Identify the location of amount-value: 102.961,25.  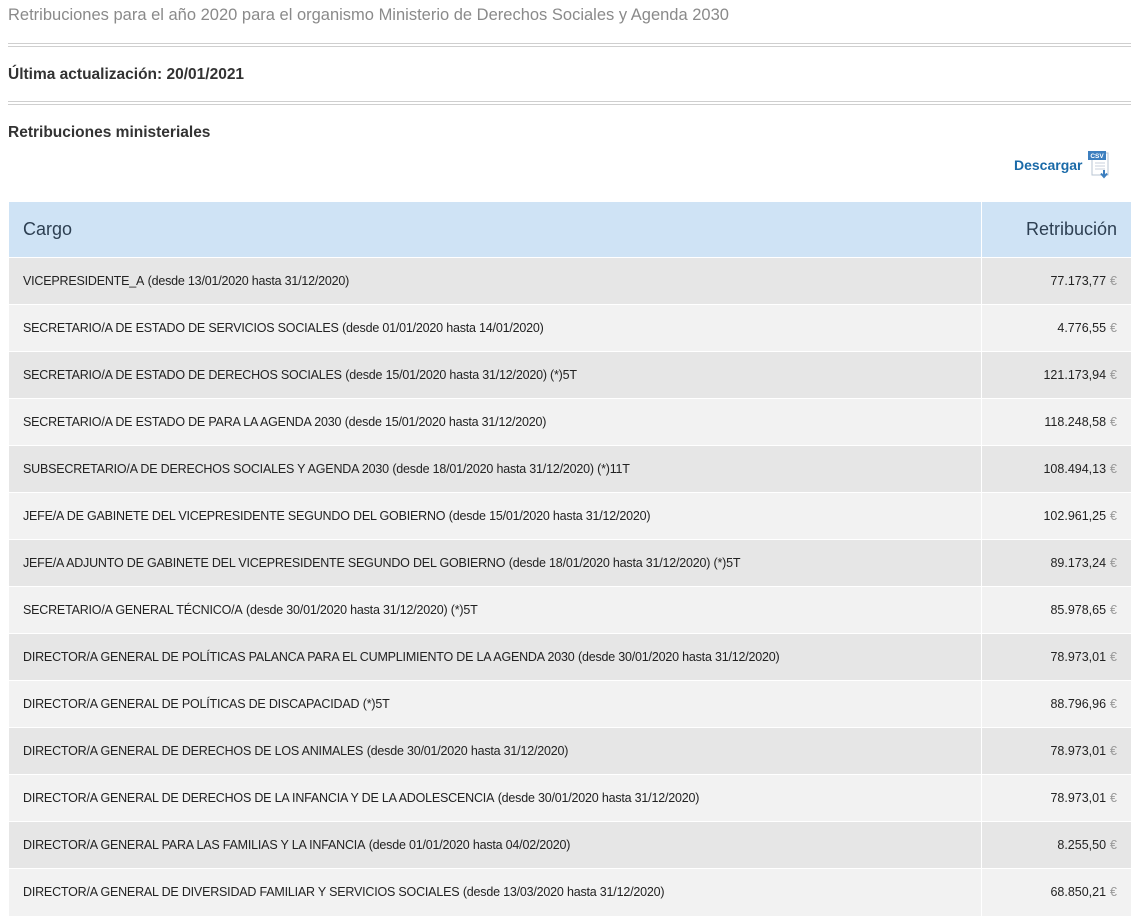
(1075, 516).